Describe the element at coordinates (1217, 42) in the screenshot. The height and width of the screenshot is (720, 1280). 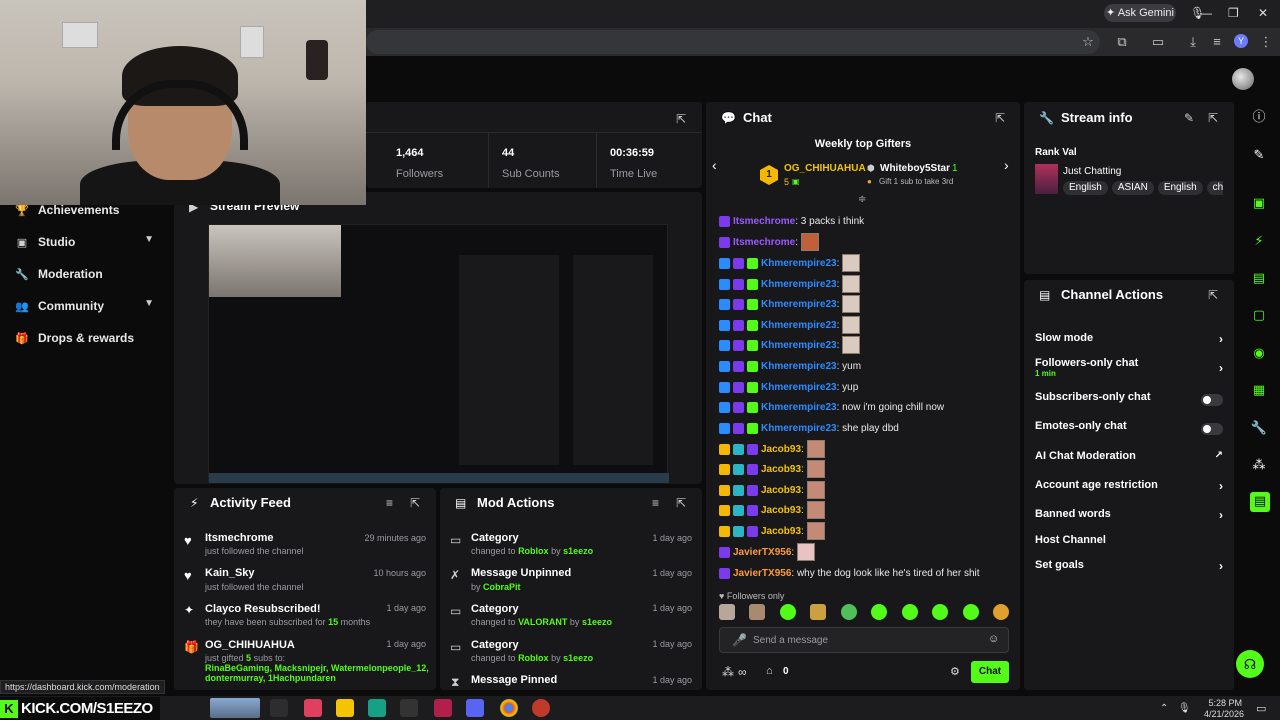
I see `reading-list-icon: ≡` at that location.